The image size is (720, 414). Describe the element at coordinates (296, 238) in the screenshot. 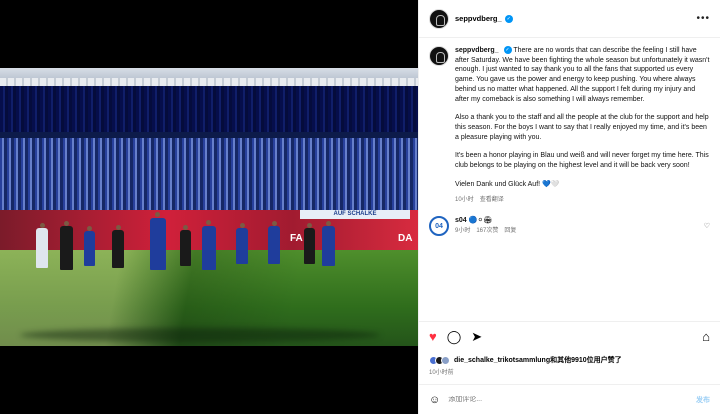

I see `ad-text-left: FA` at that location.